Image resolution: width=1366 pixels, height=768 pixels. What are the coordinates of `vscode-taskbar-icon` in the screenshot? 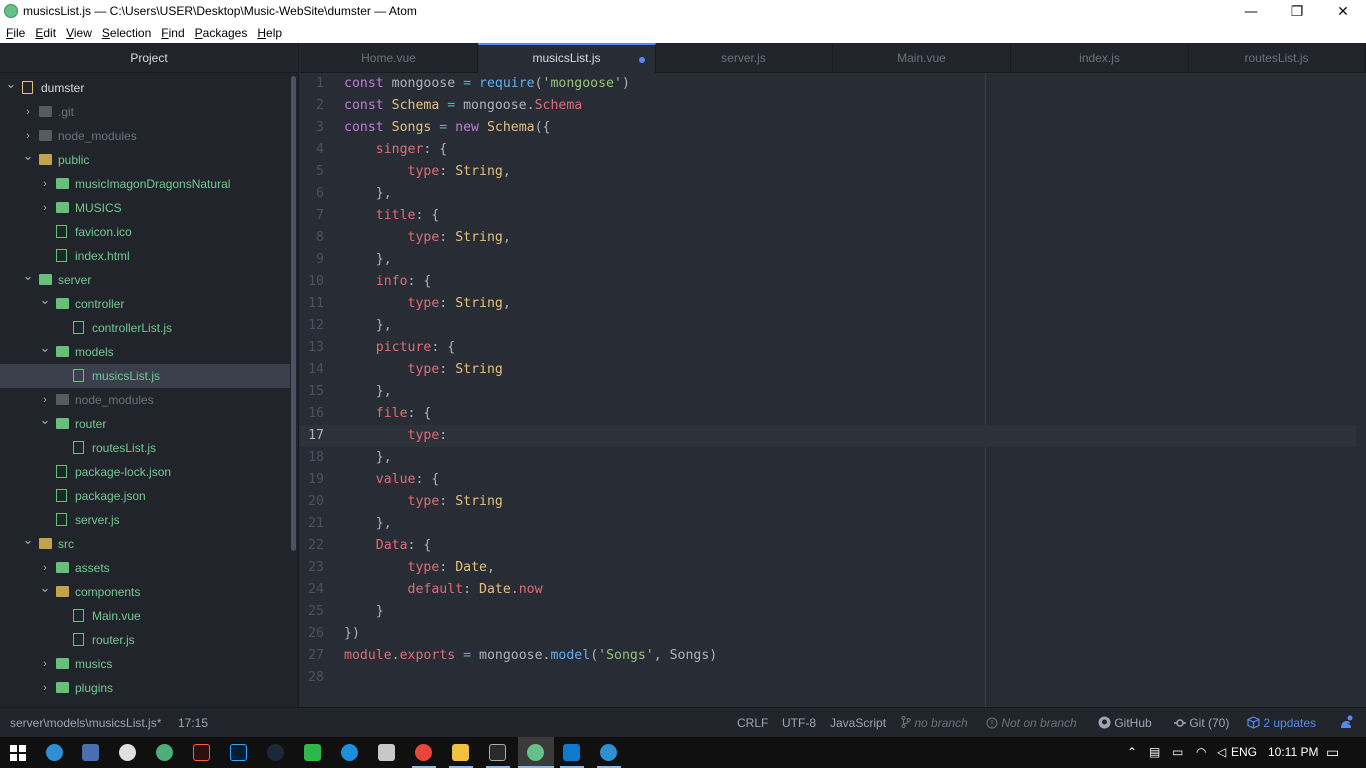 It's located at (571, 752).